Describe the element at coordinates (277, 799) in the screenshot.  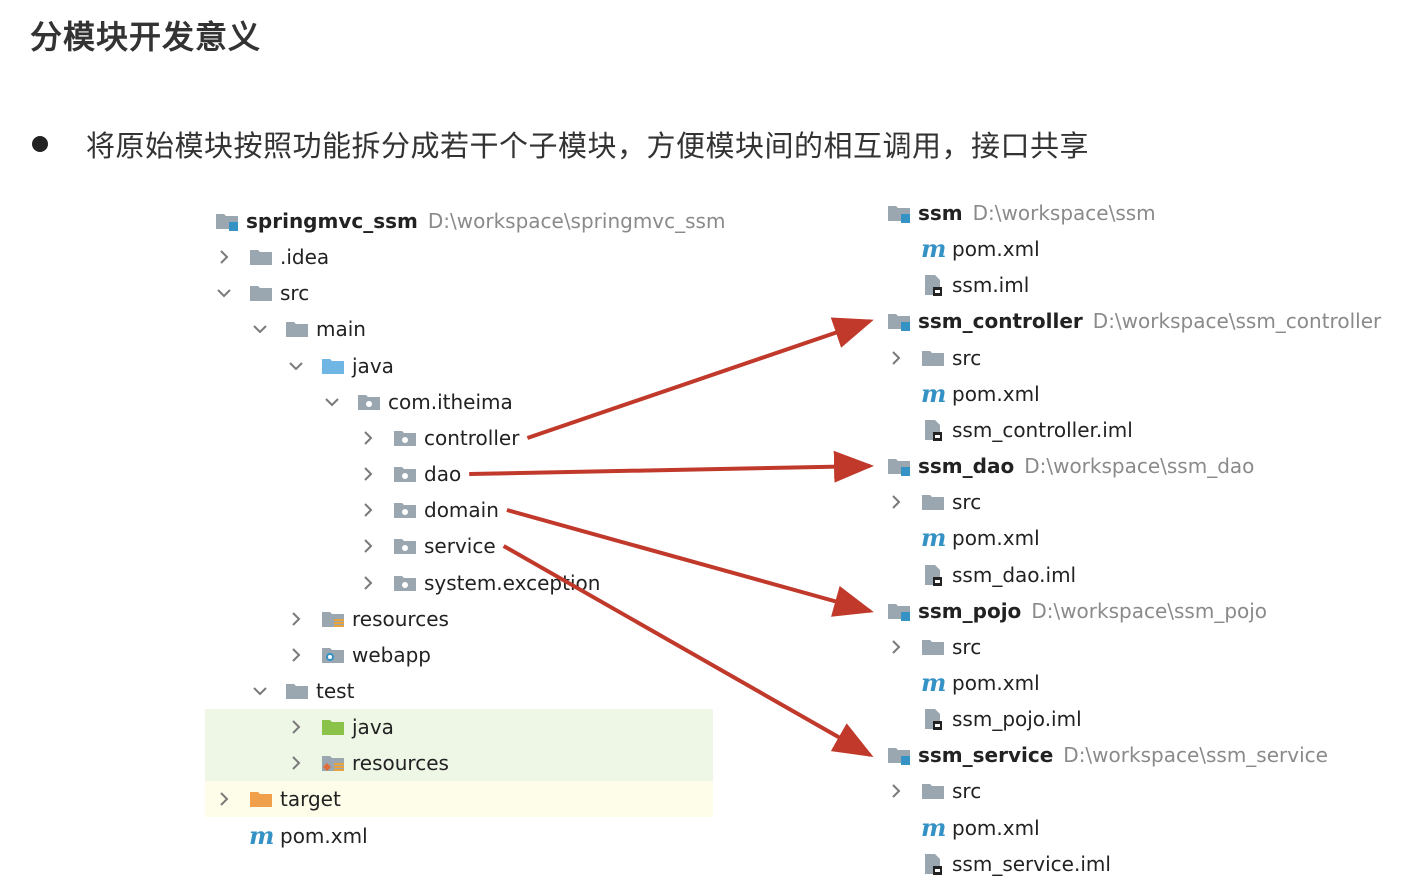
I see `tree-node-target: target` at that location.